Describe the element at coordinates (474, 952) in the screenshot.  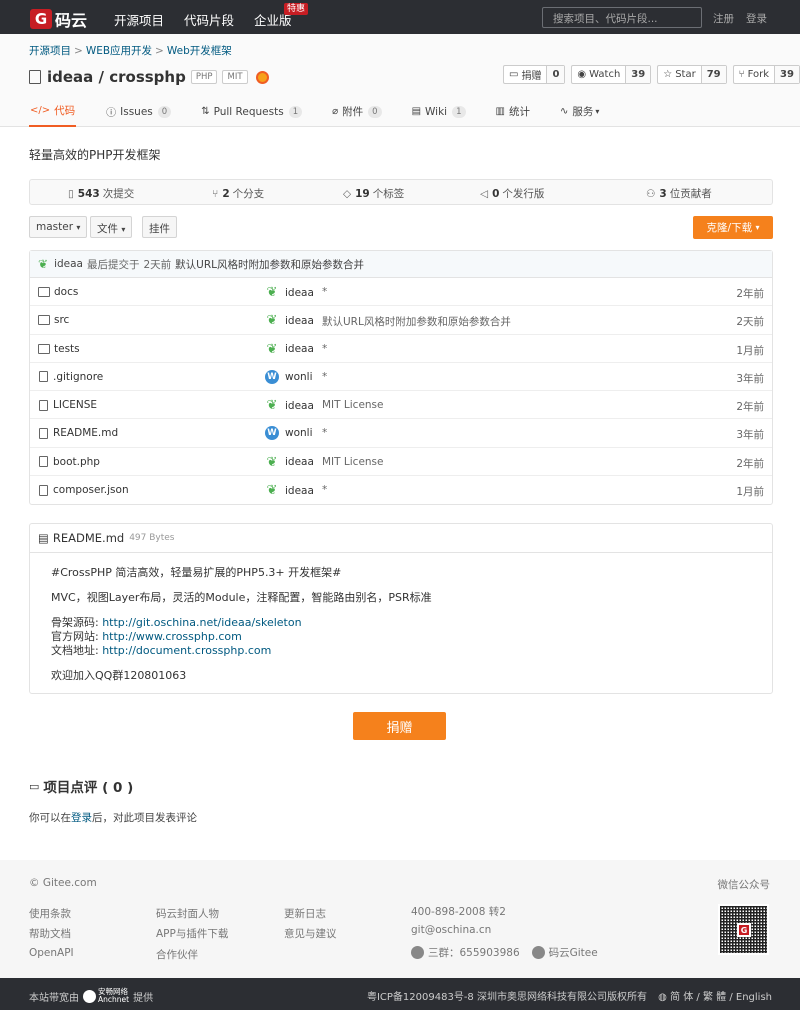
I see `footer-qq-group: 三群：655903986` at that location.